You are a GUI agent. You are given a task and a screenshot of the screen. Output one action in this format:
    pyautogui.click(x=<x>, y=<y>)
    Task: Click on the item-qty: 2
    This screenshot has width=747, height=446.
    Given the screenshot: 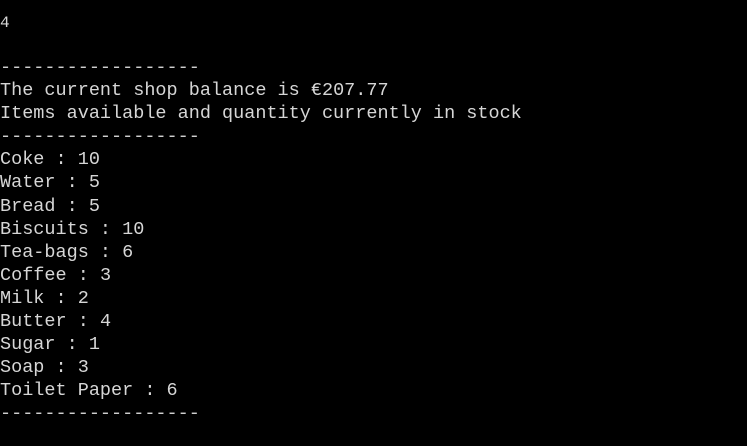 What is the action you would take?
    pyautogui.click(x=83, y=298)
    